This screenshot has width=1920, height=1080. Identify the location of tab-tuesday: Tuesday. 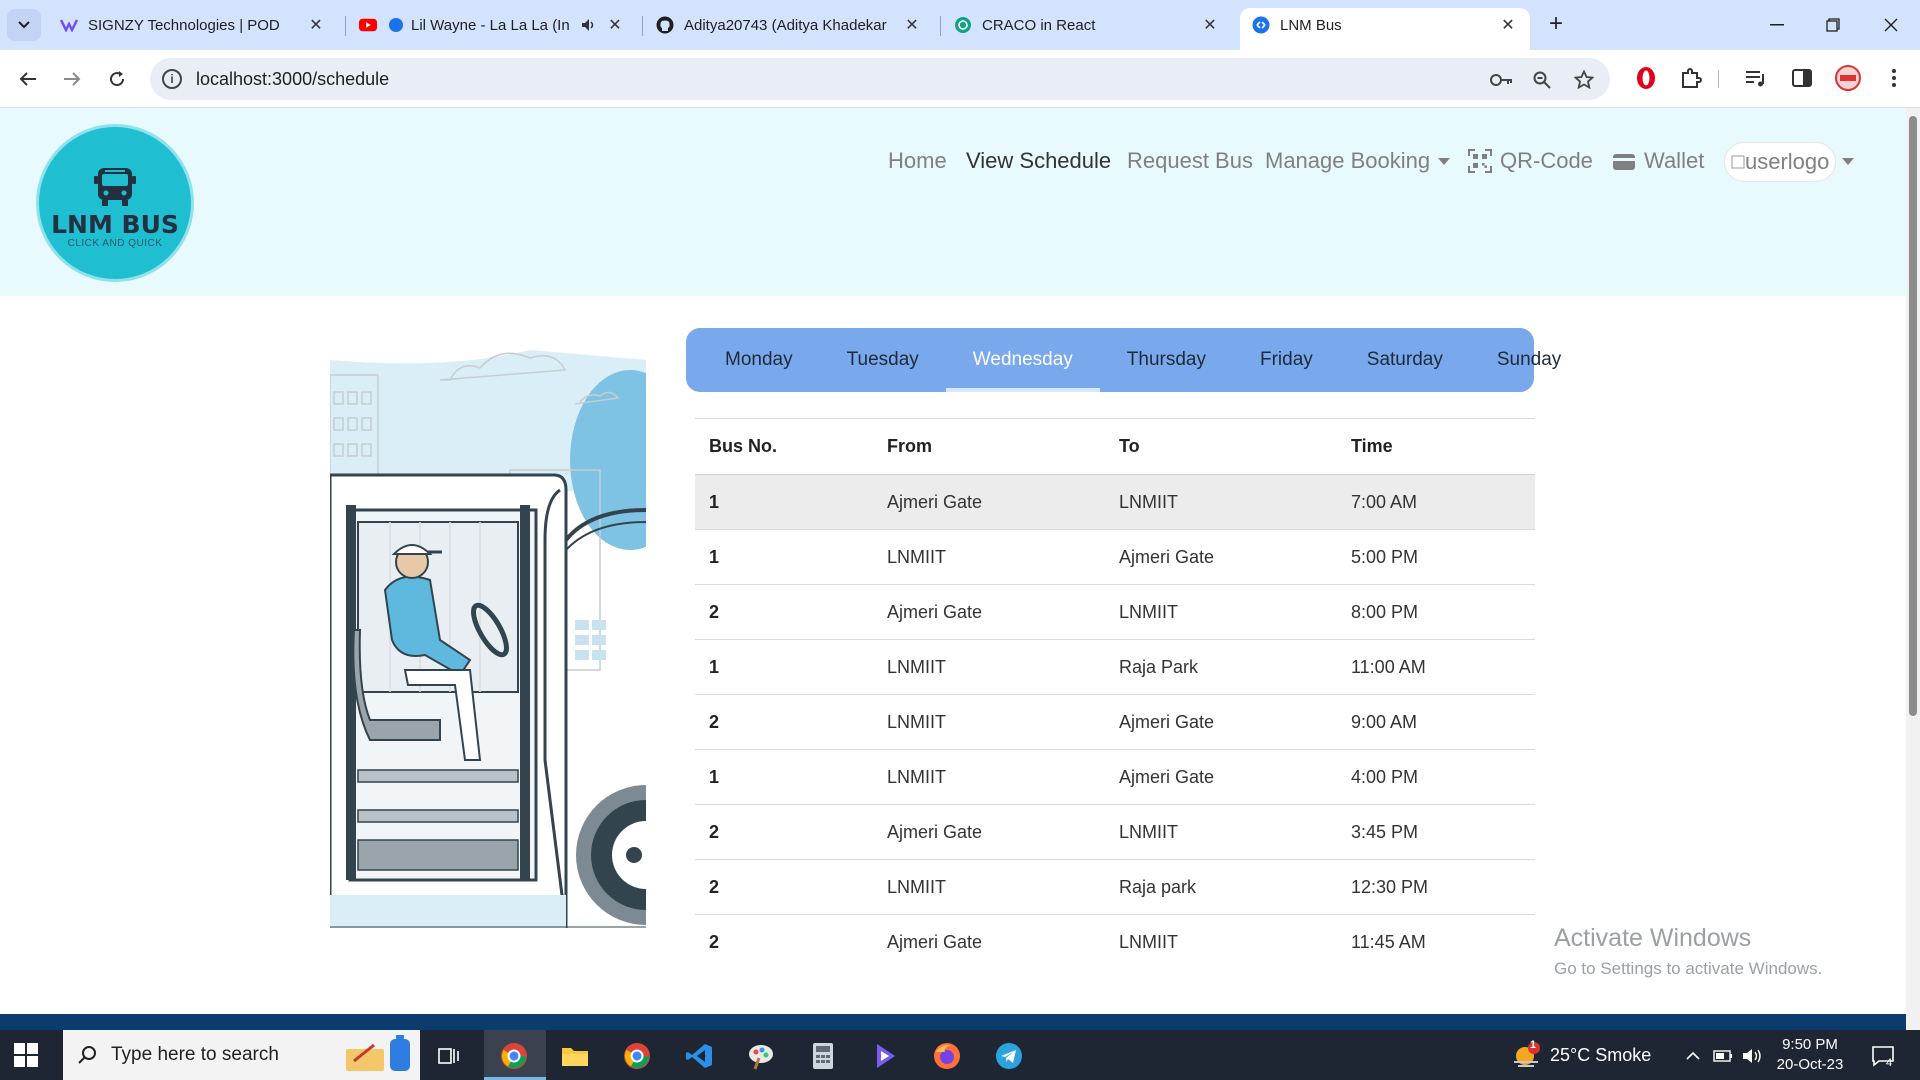
(883, 360).